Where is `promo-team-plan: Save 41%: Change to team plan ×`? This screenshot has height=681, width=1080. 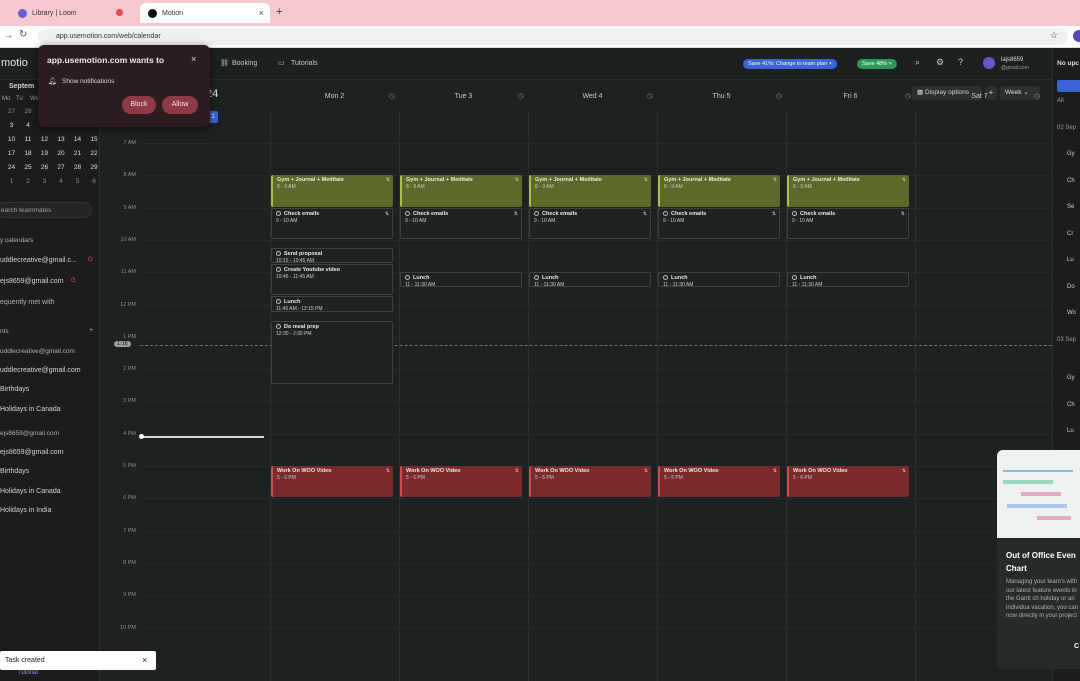
promo-team-plan: Save 41%: Change to team plan × is located at coordinates (790, 64).